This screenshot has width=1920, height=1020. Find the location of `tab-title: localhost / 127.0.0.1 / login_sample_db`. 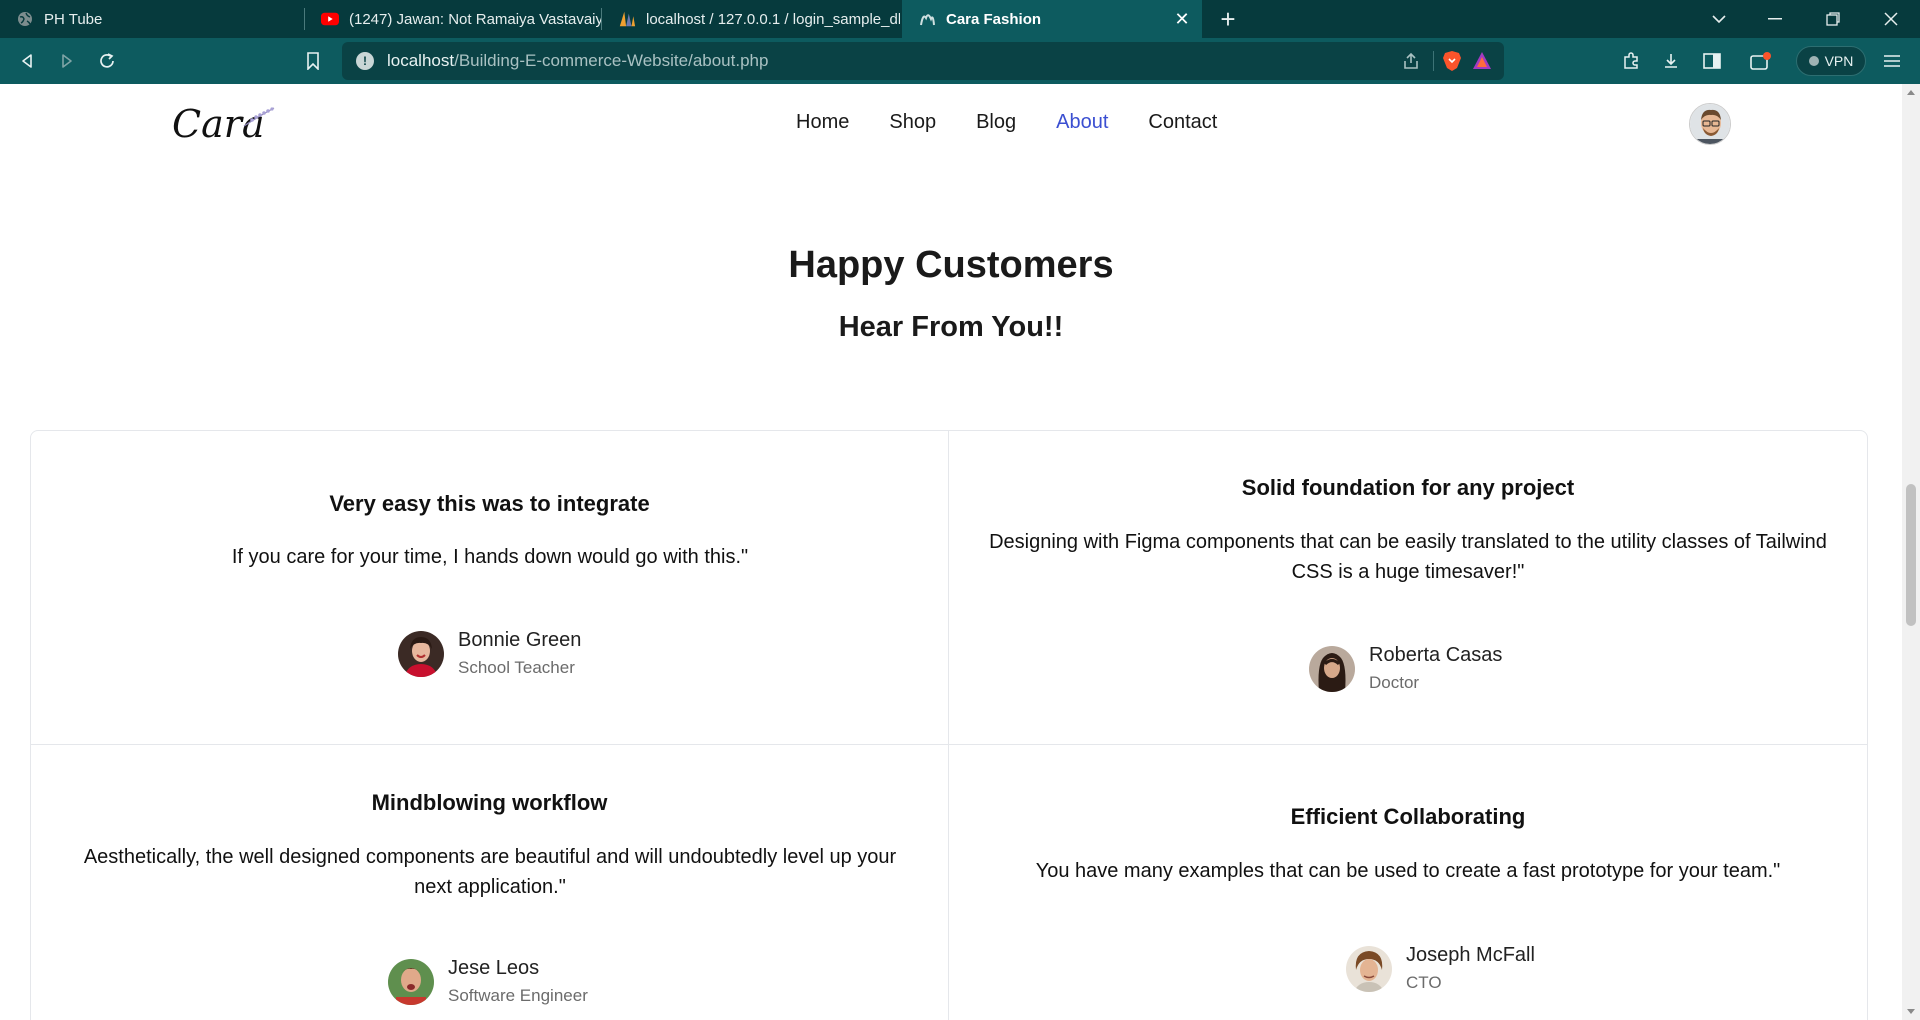

tab-title: localhost / 127.0.0.1 / login_sample_db is located at coordinates (773, 19).